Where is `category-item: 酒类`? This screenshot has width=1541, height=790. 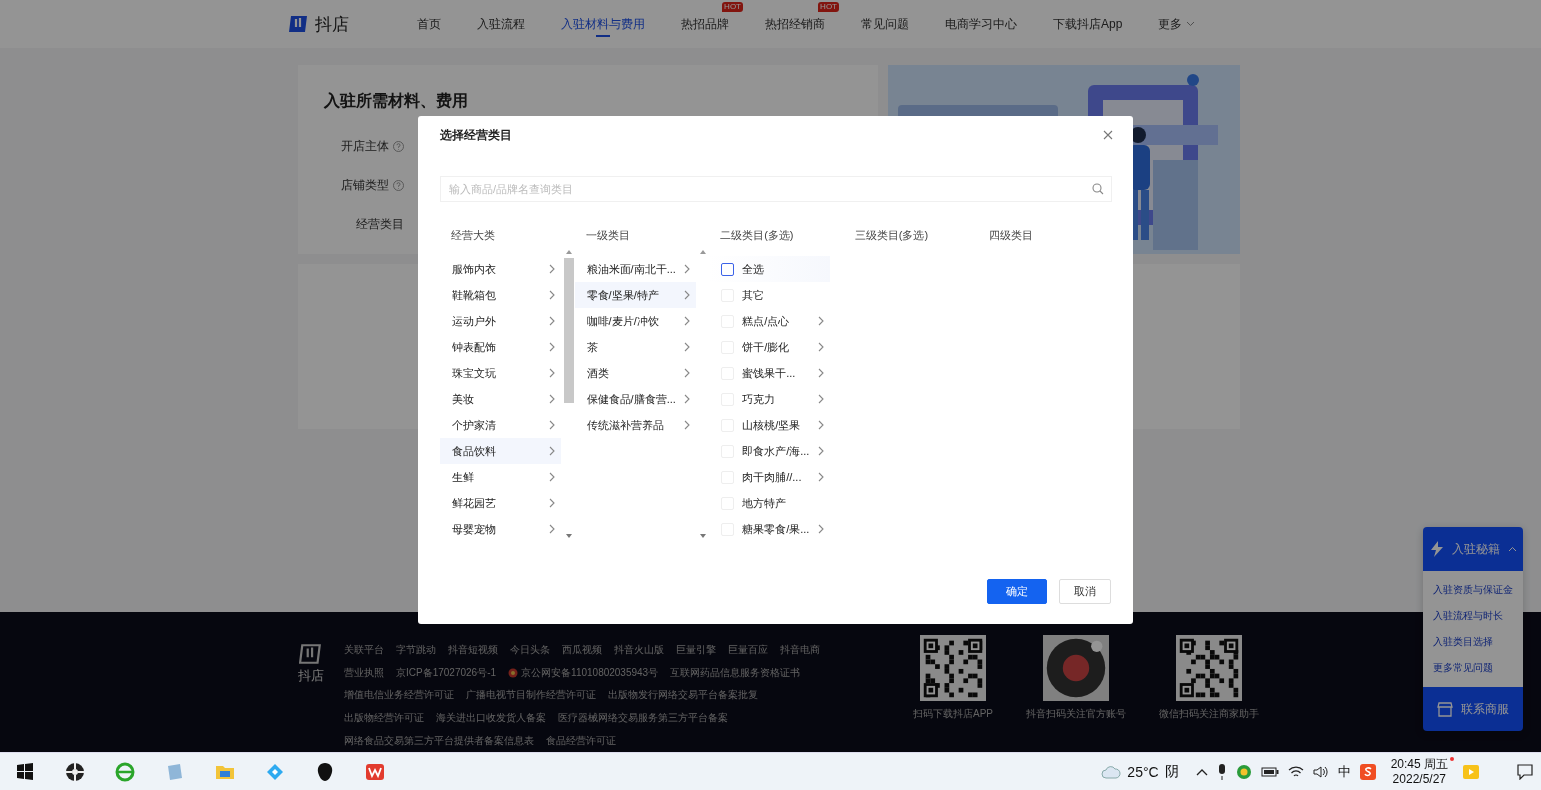
category-item: 酒类 is located at coordinates (635, 373).